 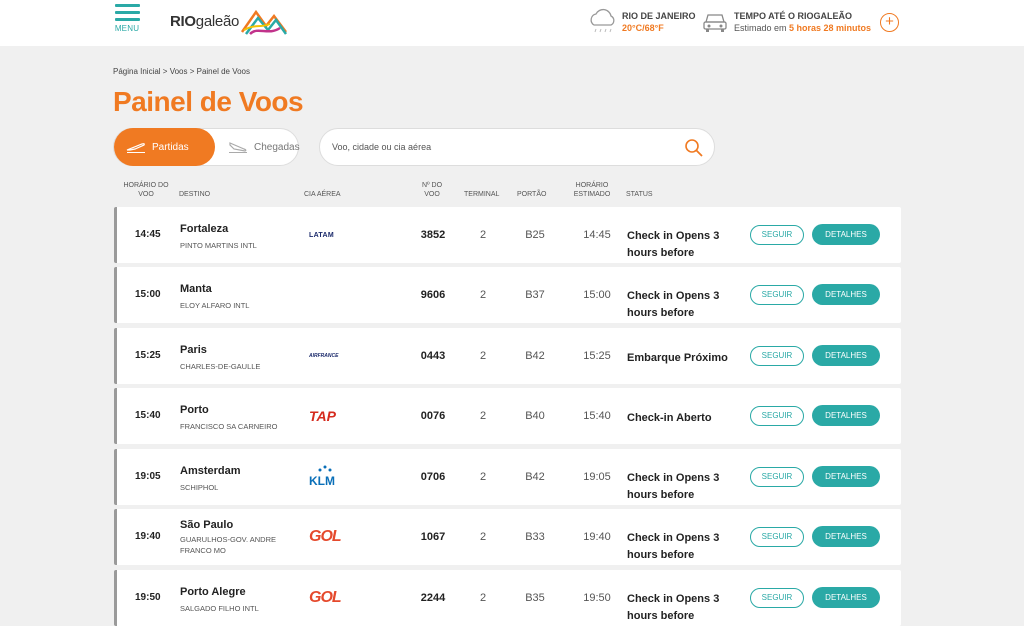 I want to click on car-icon, so click(x=715, y=23).